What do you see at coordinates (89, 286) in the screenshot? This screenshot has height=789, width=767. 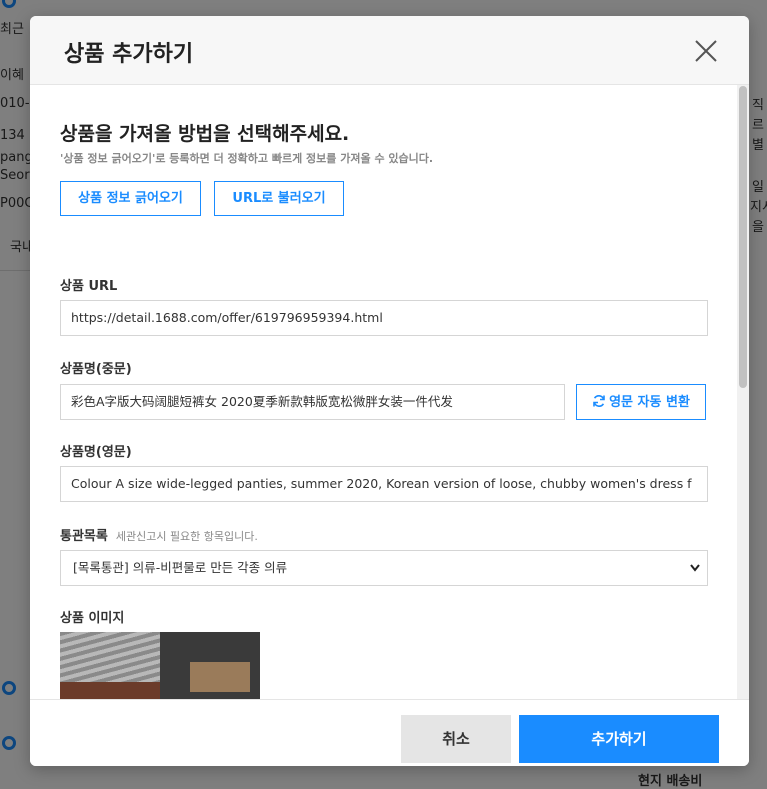 I see `url-label: 상품 URL` at bounding box center [89, 286].